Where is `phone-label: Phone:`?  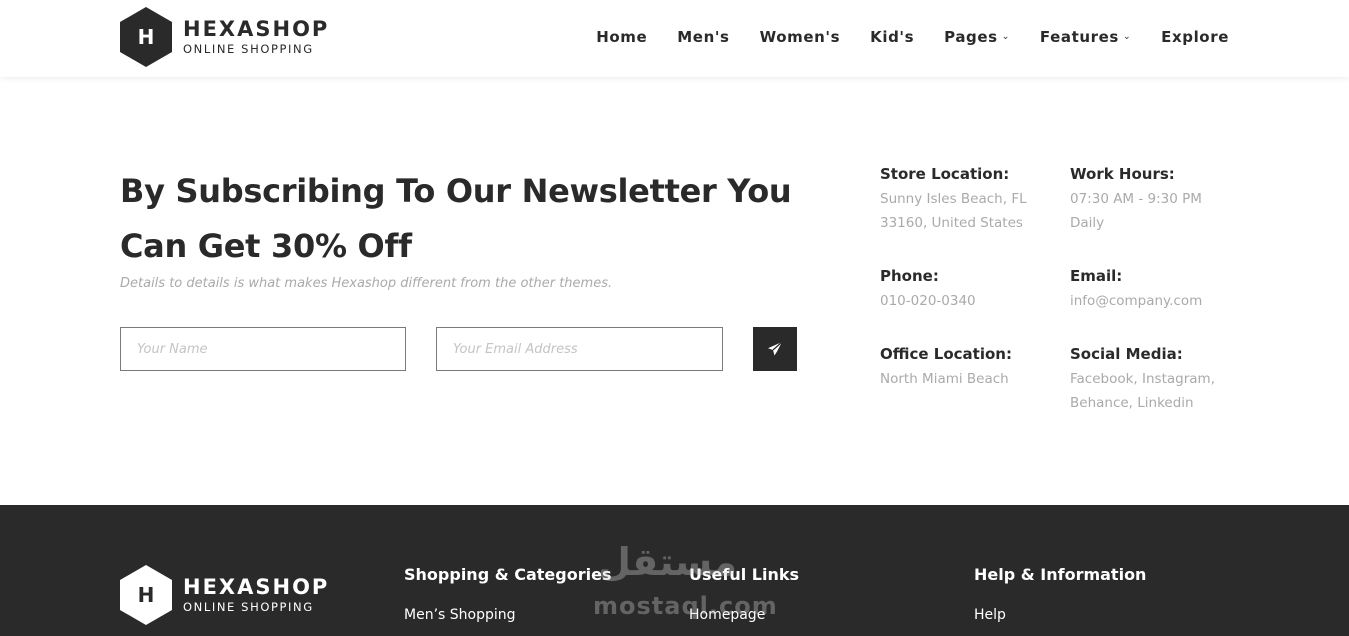
phone-label: Phone: is located at coordinates (909, 276).